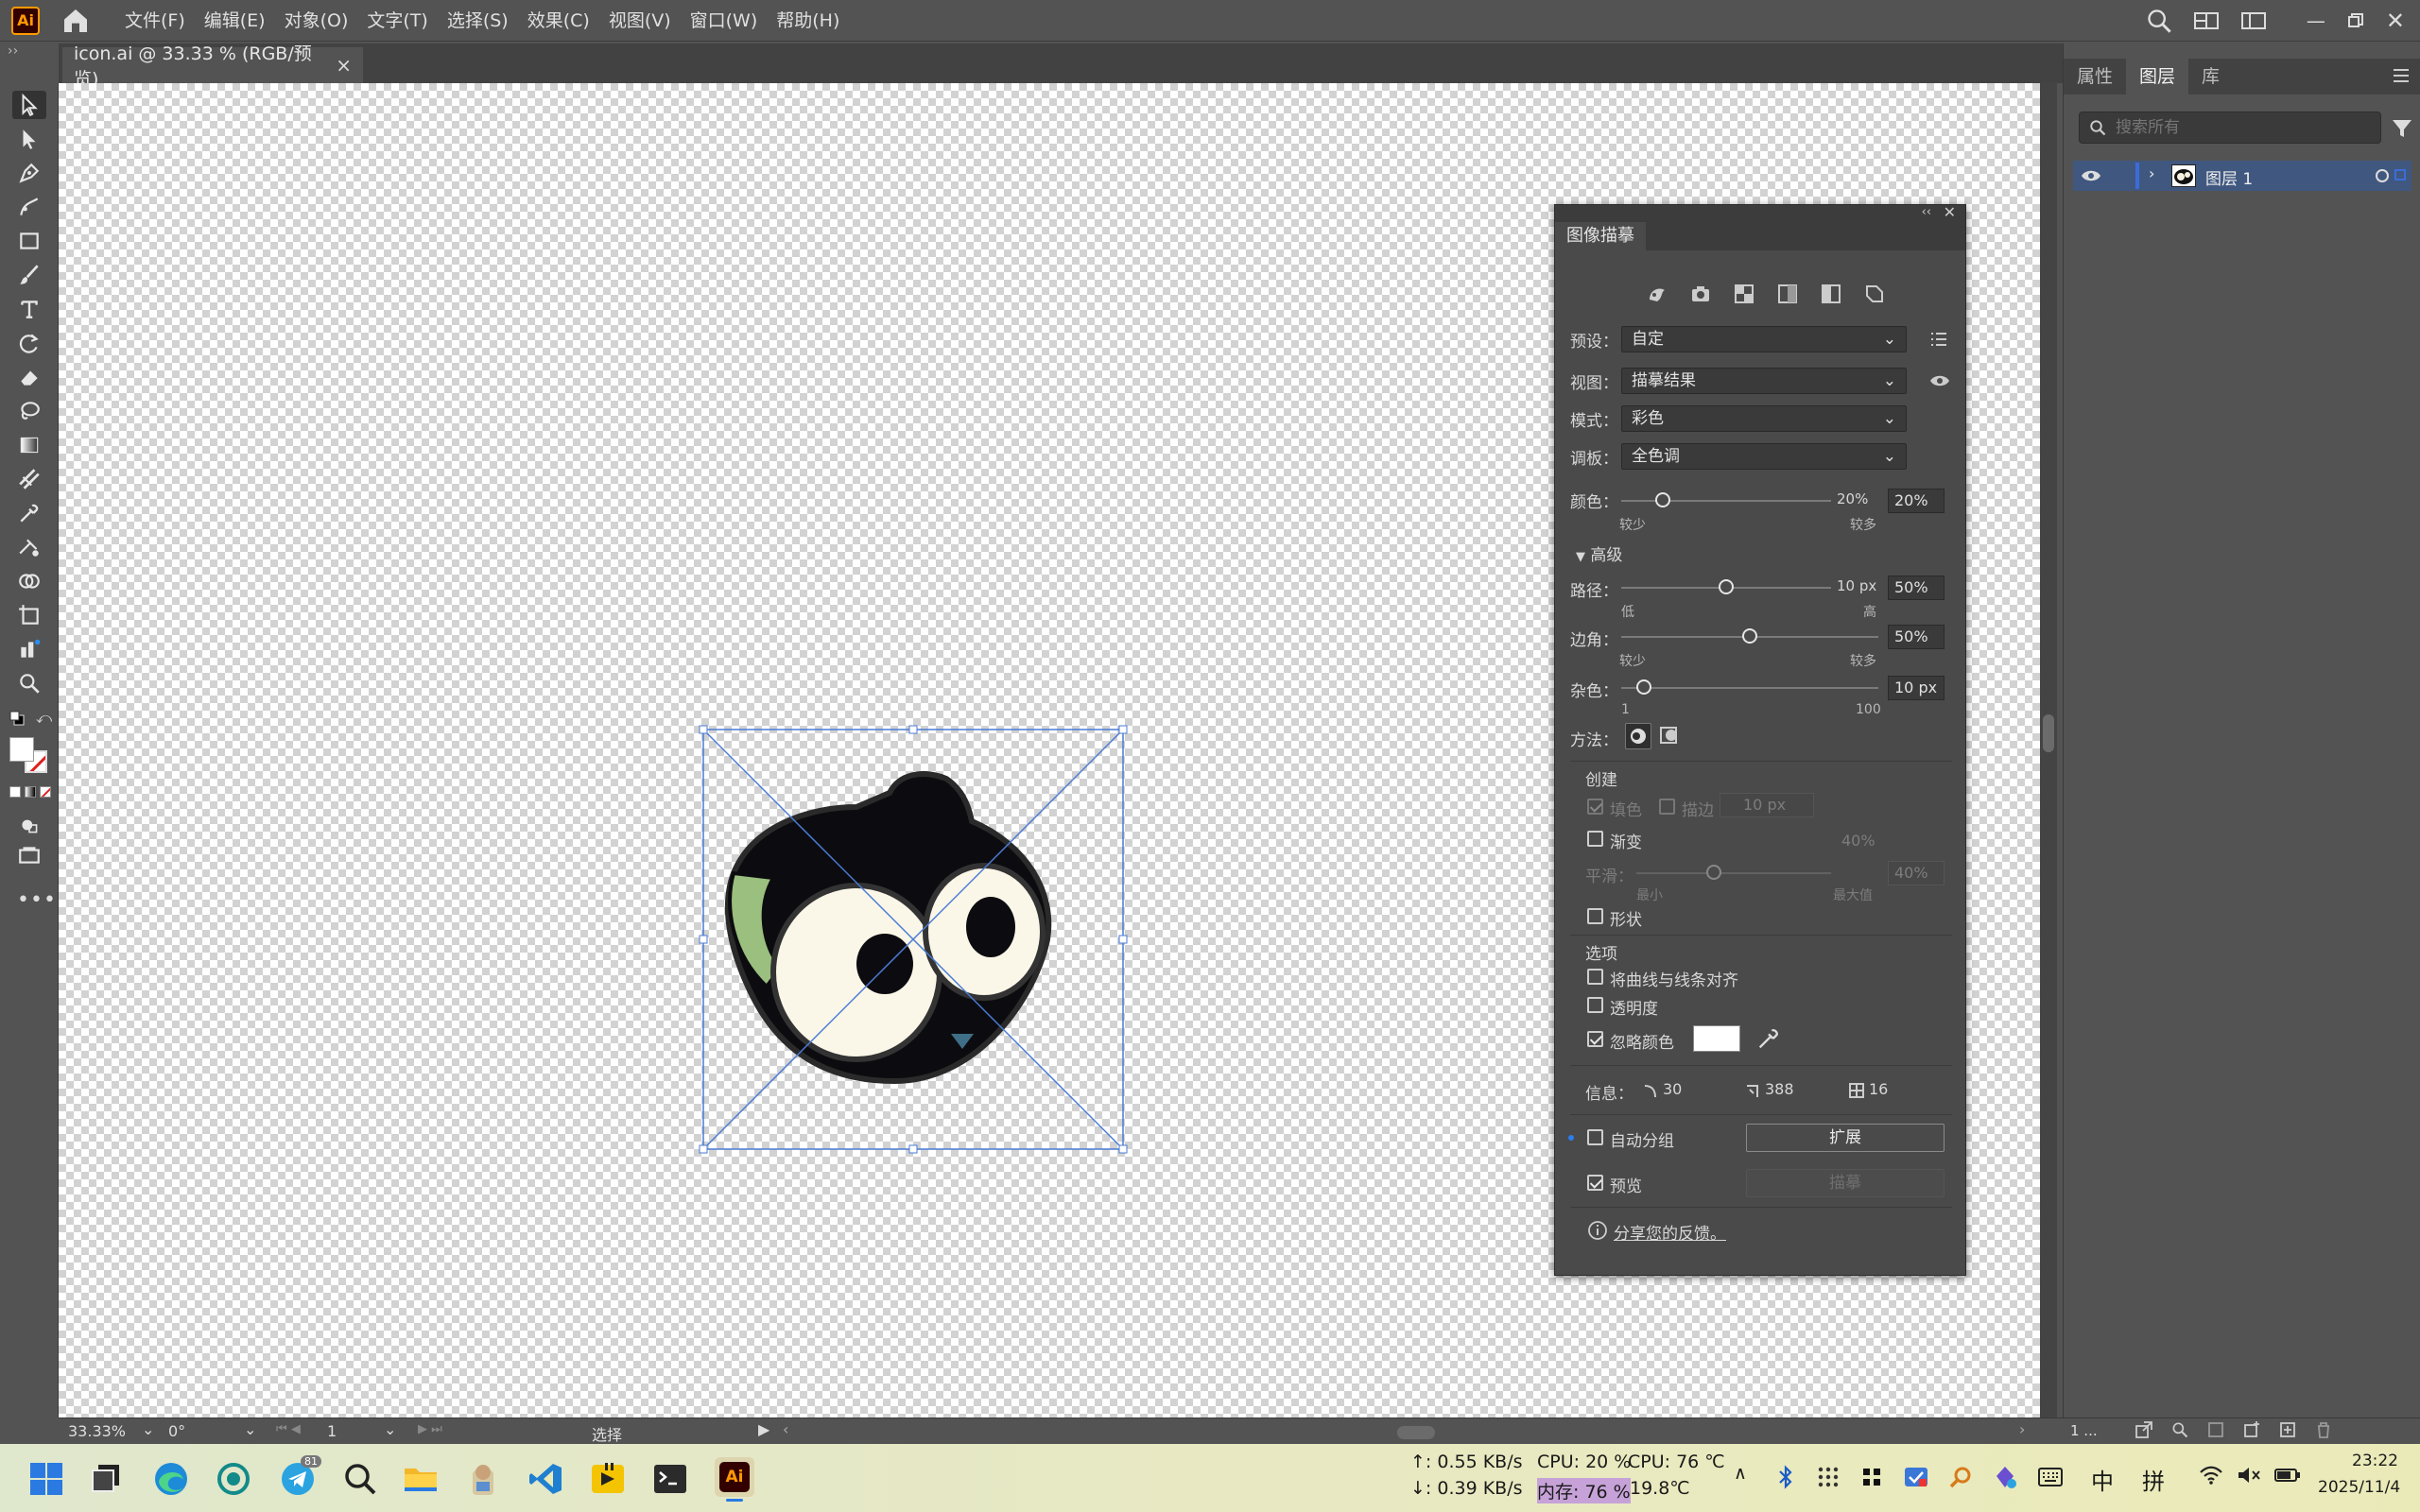 This screenshot has width=2420, height=1512. I want to click on panel-header-strip: ‹‹ ✕, so click(1760, 212).